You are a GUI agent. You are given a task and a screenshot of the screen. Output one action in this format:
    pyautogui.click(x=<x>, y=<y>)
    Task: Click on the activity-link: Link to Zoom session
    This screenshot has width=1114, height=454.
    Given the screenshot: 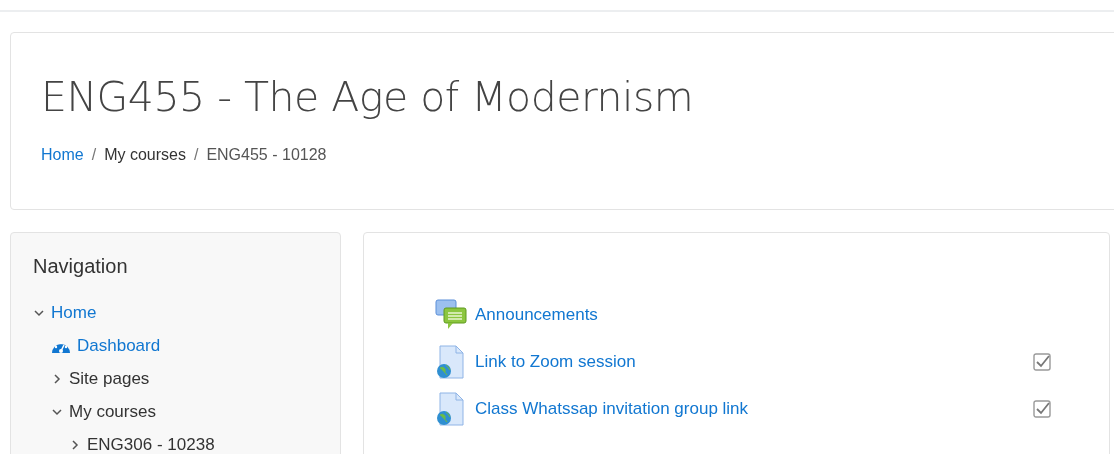 What is the action you would take?
    pyautogui.click(x=754, y=361)
    